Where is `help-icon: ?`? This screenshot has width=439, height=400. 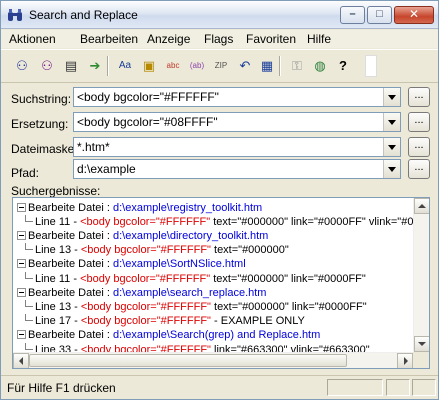 help-icon: ? is located at coordinates (343, 66).